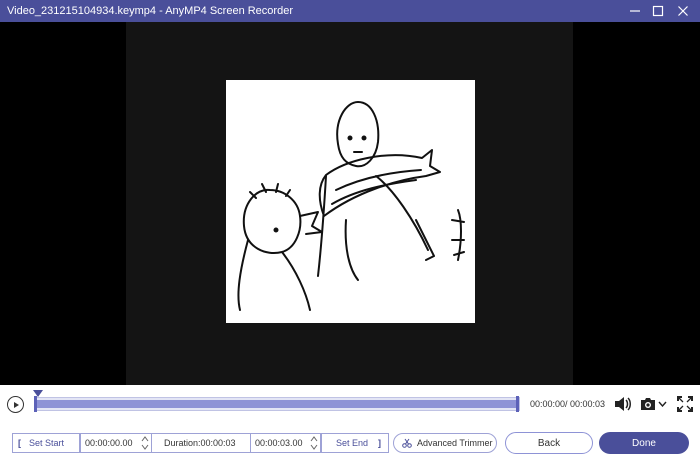  I want to click on set-end-button: Set End ], so click(355, 443).